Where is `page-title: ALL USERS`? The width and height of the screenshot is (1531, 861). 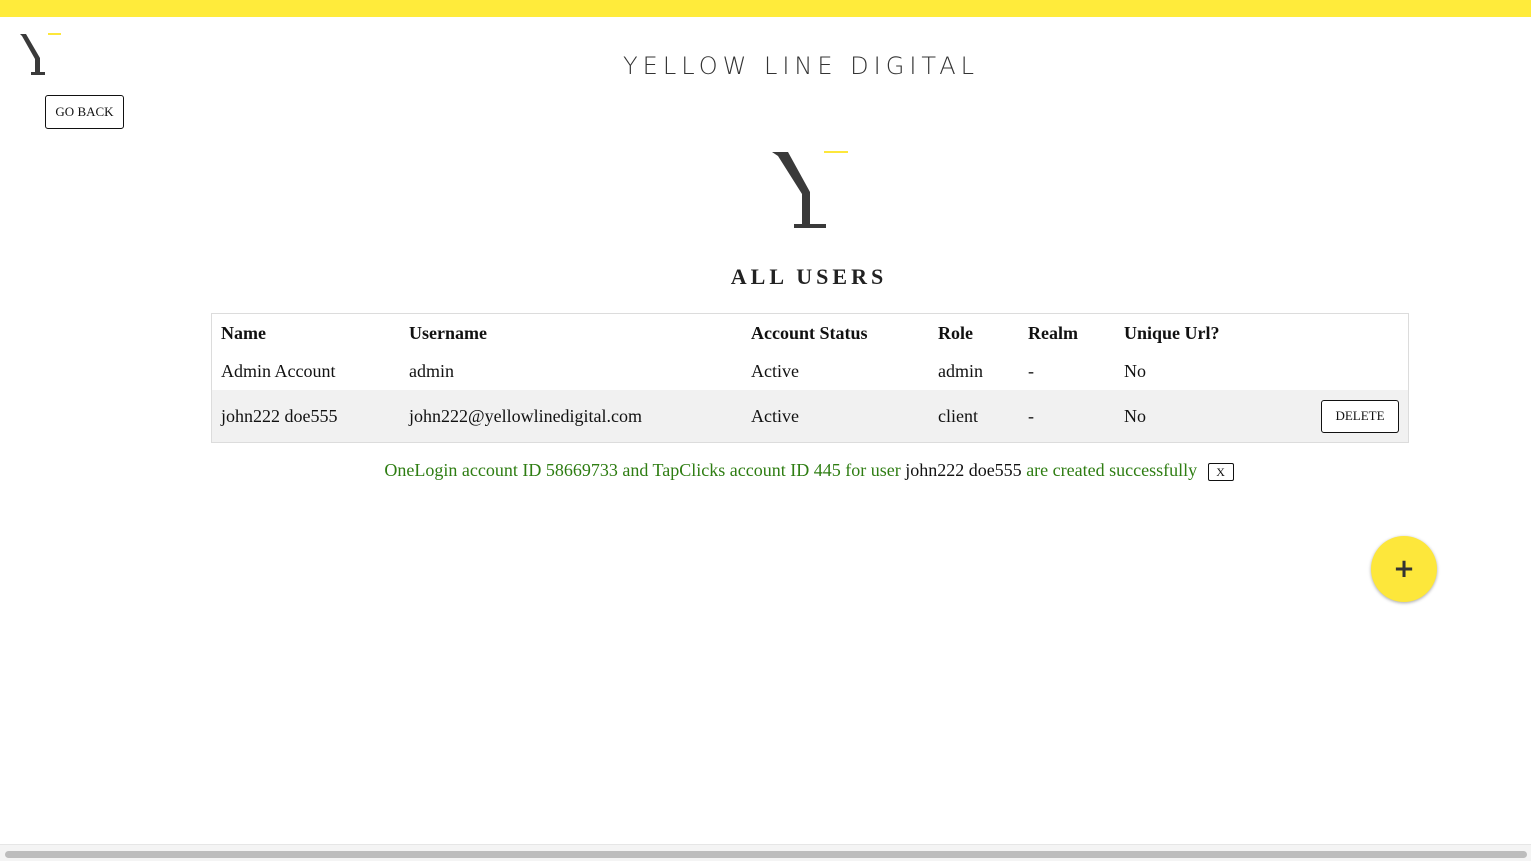 page-title: ALL USERS is located at coordinates (809, 276).